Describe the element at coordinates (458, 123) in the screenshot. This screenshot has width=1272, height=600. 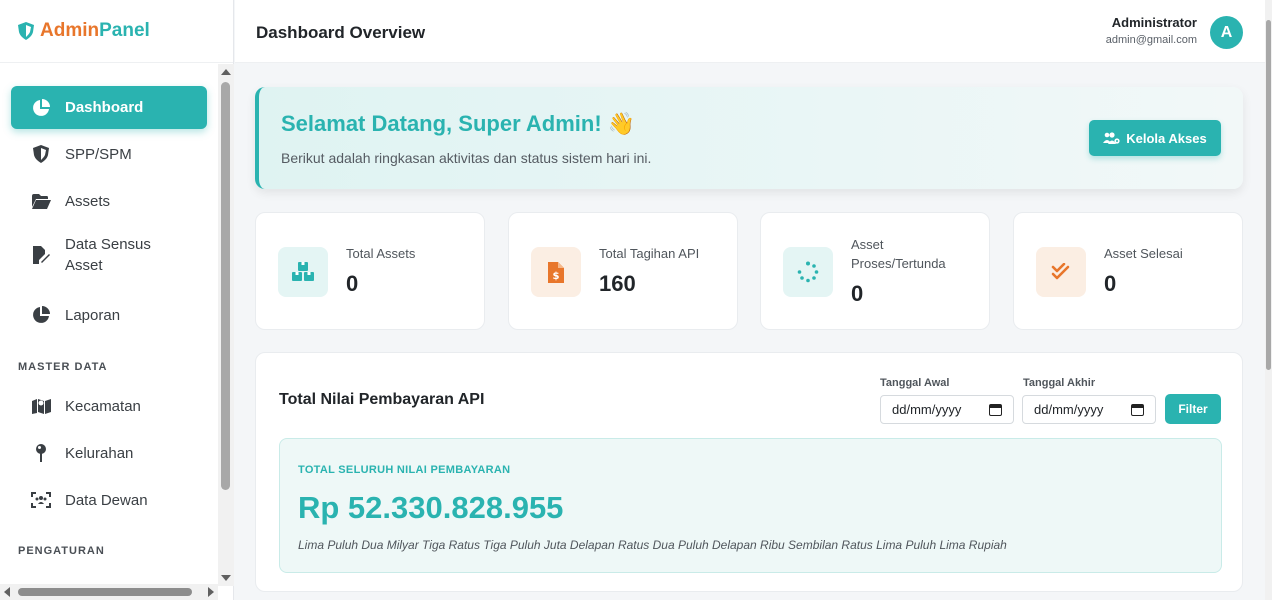
I see `welcome-title: Selamat Datang, Super Admin! 👋` at that location.